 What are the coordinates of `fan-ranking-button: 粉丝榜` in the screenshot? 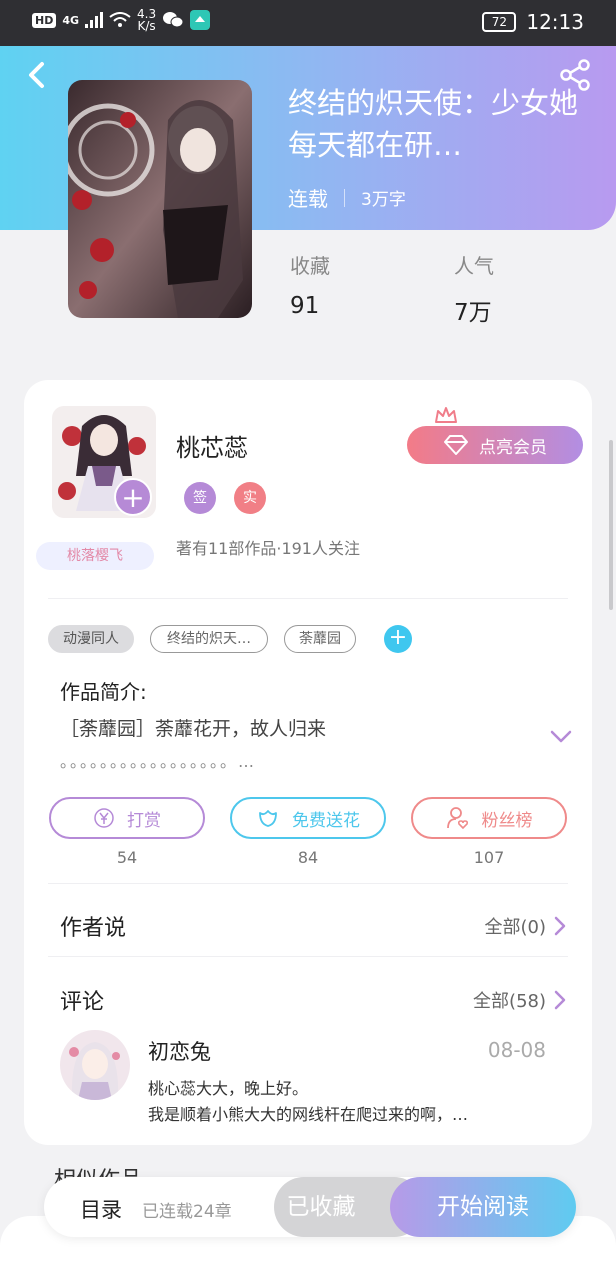 It's located at (489, 818).